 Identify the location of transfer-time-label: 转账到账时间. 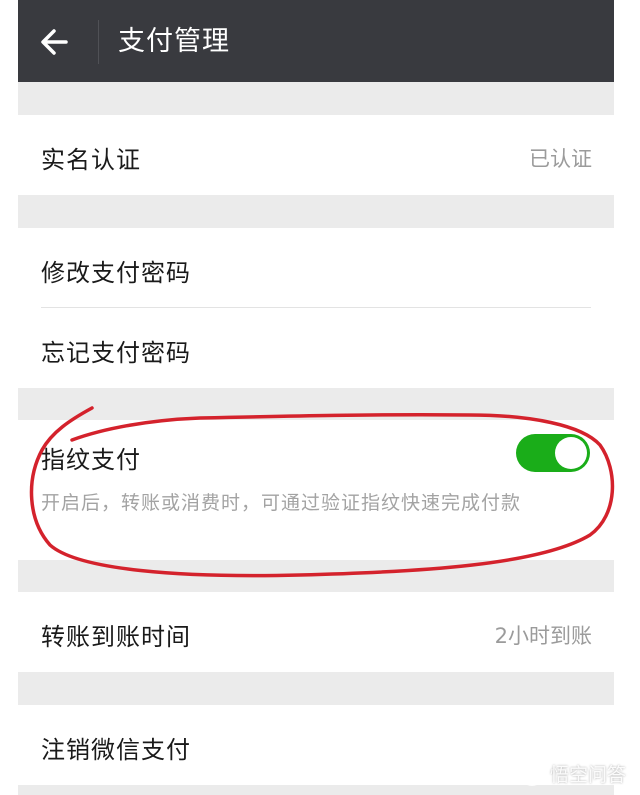
(116, 637).